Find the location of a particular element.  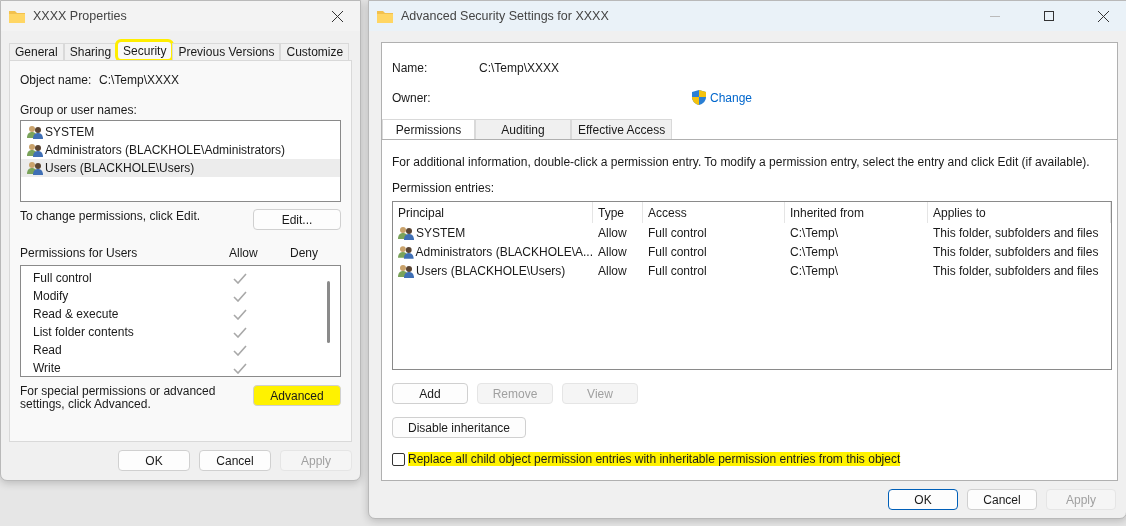

column-header: Type is located at coordinates (618, 212).